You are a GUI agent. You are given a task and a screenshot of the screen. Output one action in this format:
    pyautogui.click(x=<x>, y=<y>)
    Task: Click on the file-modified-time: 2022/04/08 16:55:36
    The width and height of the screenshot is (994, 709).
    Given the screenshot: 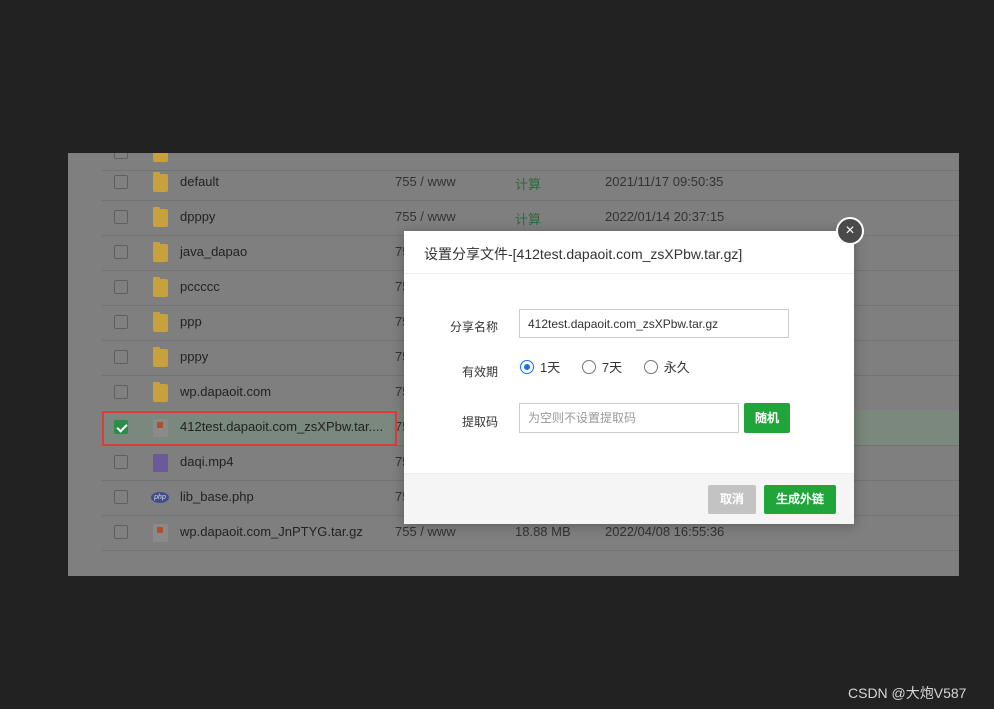 What is the action you would take?
    pyautogui.click(x=665, y=531)
    